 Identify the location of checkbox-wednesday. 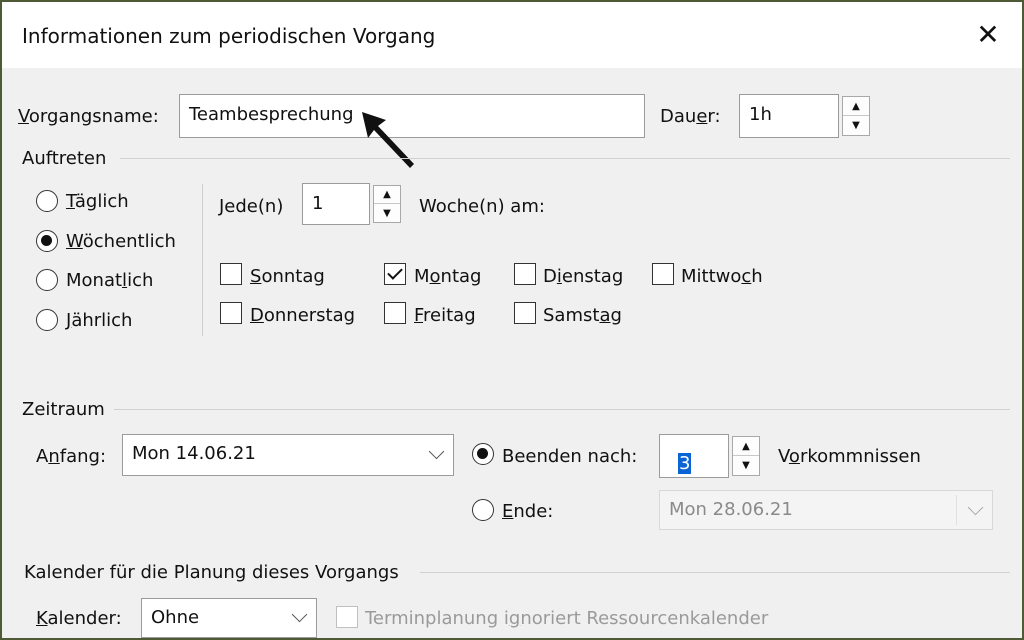
(663, 274).